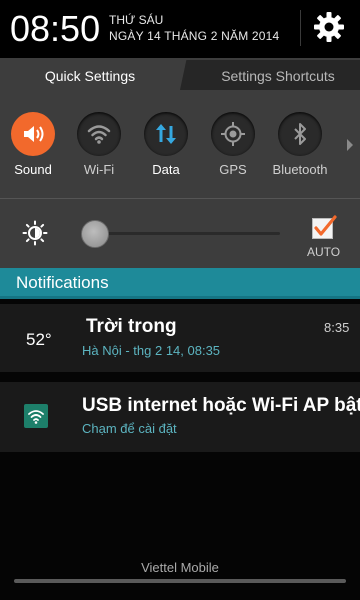 The image size is (360, 600). I want to click on clock-time: 08:50, so click(55, 28).